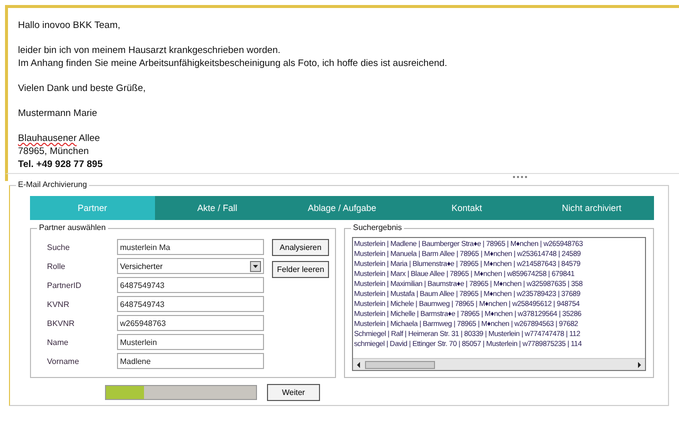 The image size is (679, 431). I want to click on horizontal-scrollbar, so click(499, 364).